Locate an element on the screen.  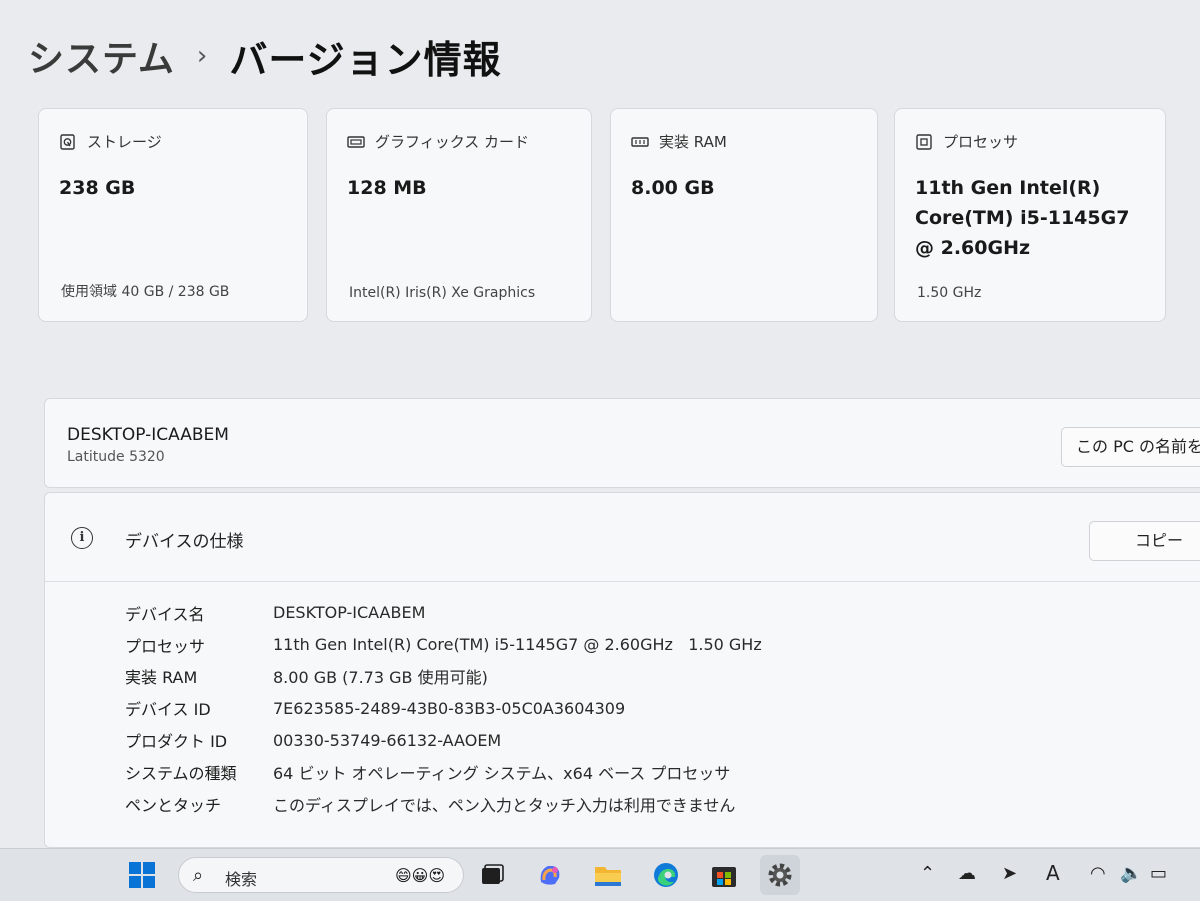
processor-icon is located at coordinates (924, 141).